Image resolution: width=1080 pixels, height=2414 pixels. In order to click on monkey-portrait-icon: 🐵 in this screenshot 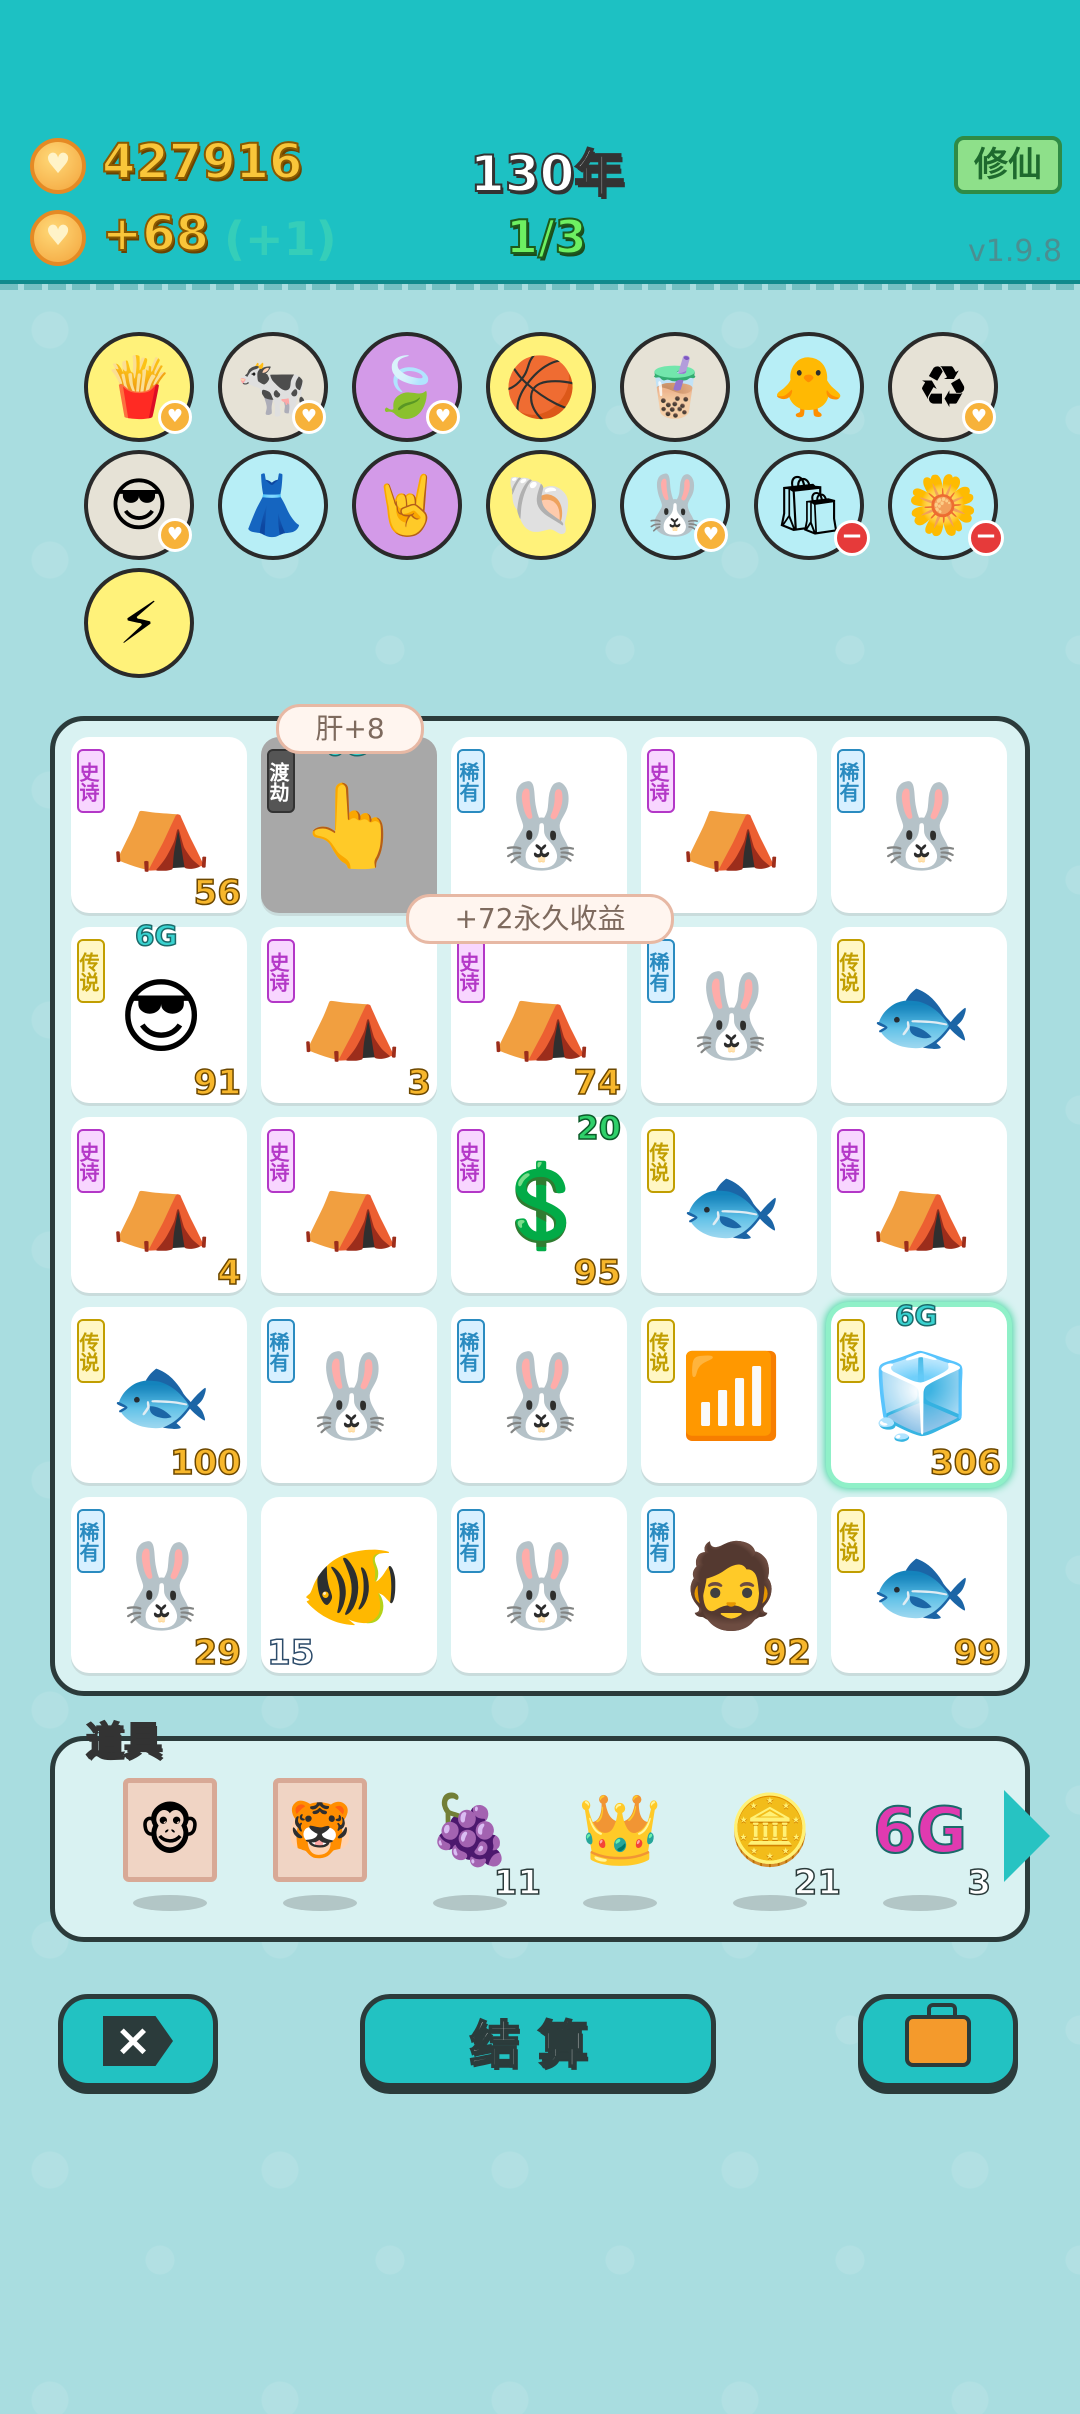, I will do `click(170, 1843)`.